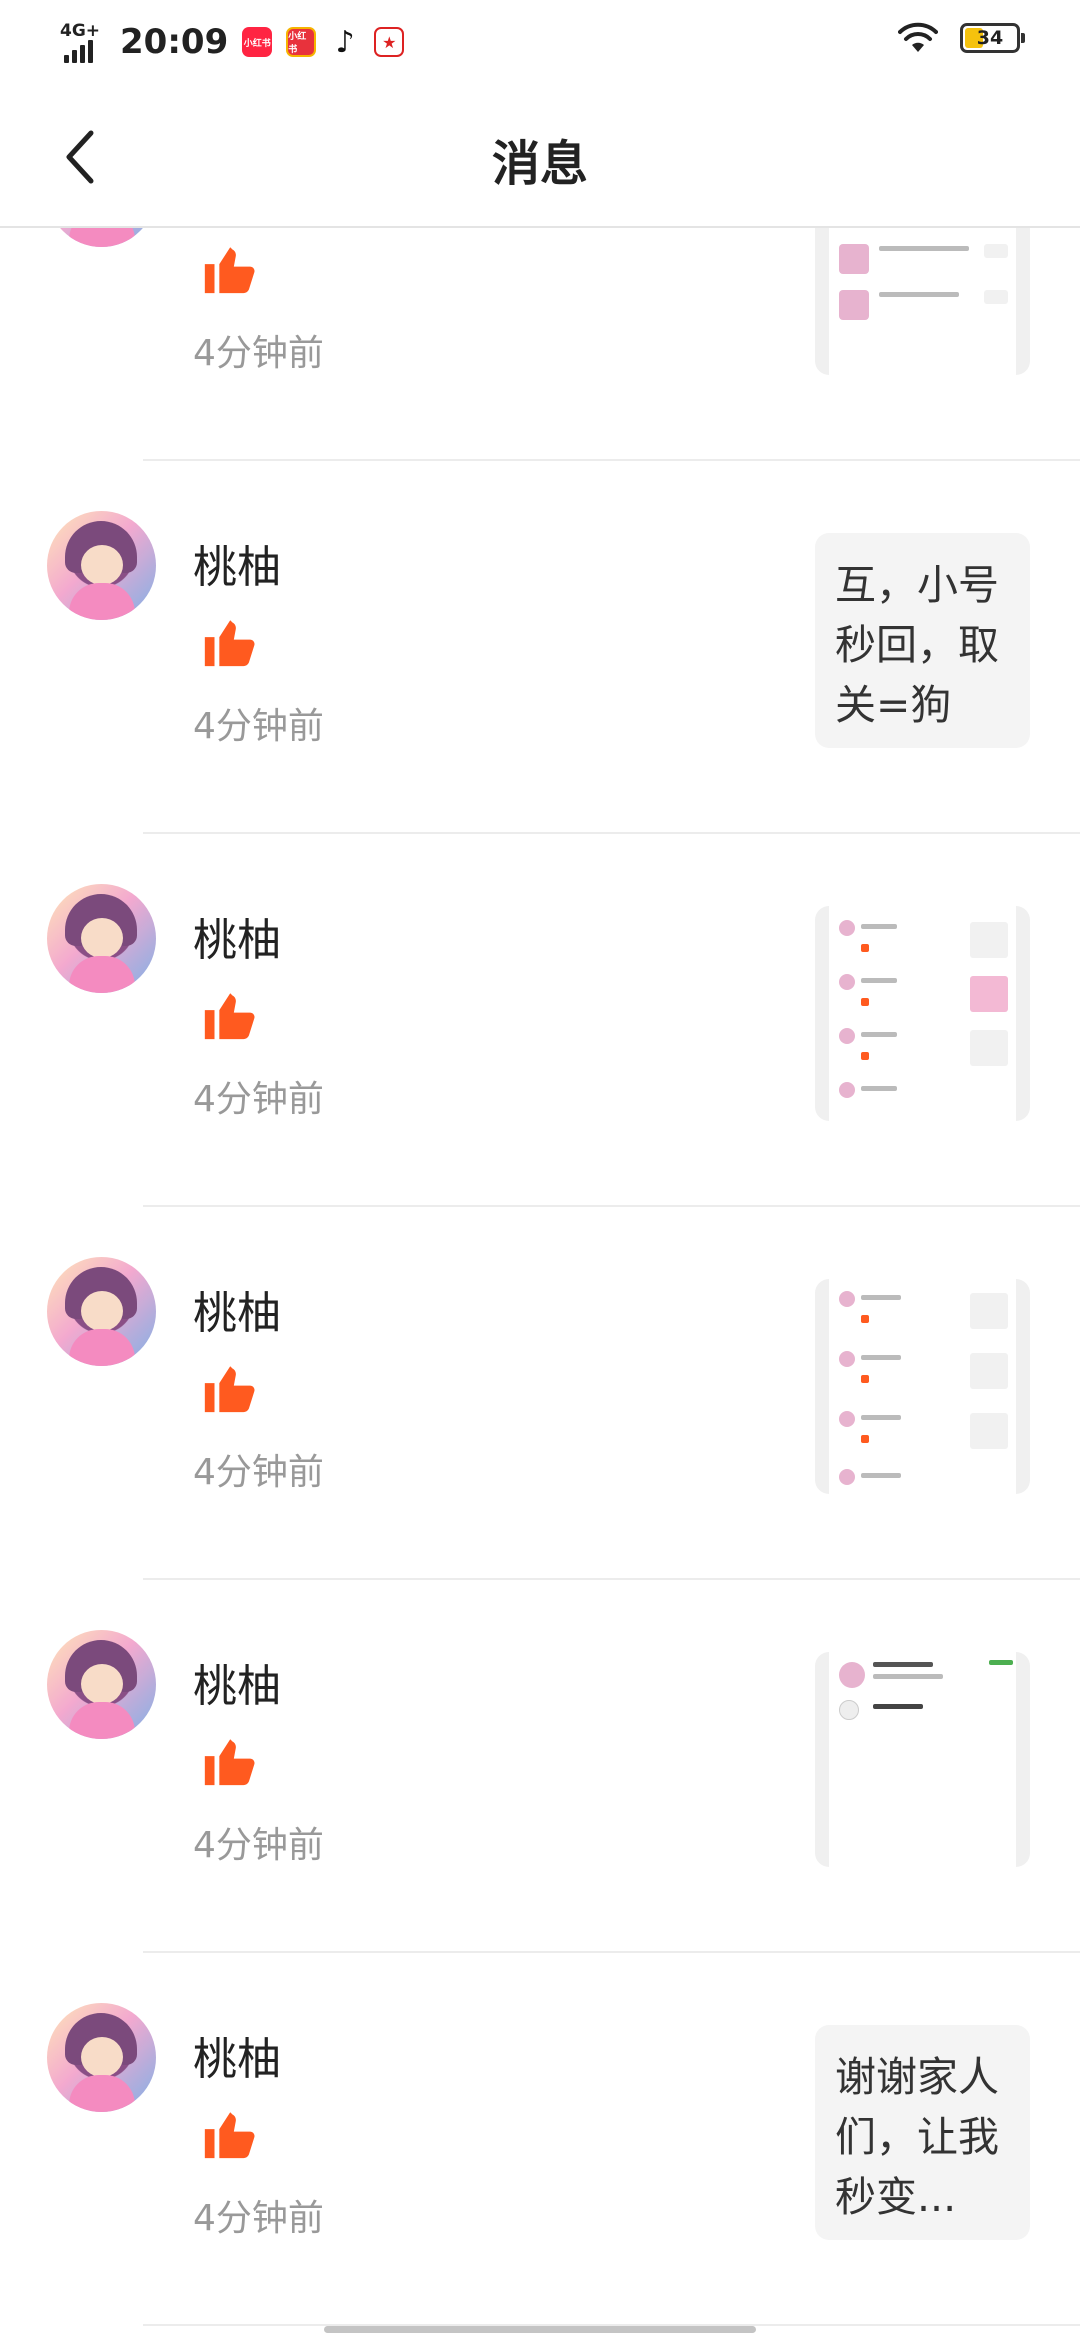 The image size is (1080, 2340). What do you see at coordinates (257, 42) in the screenshot?
I see `xiaohongshu-icon: 小红书` at bounding box center [257, 42].